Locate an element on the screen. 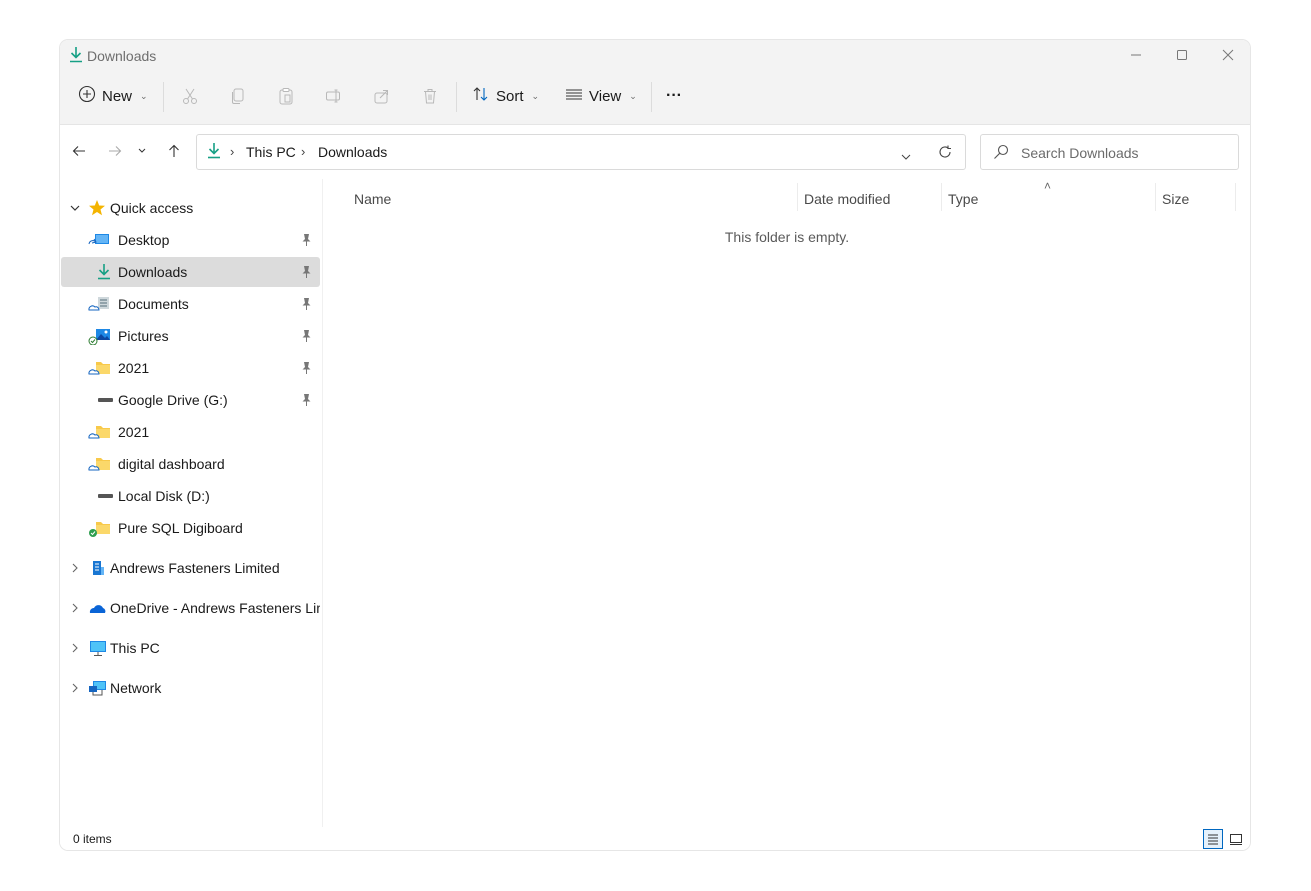 The width and height of the screenshot is (1311, 891). sidebar-item-onedrive: OneDrive - Andrews Fasteners Lim is located at coordinates (190, 608).